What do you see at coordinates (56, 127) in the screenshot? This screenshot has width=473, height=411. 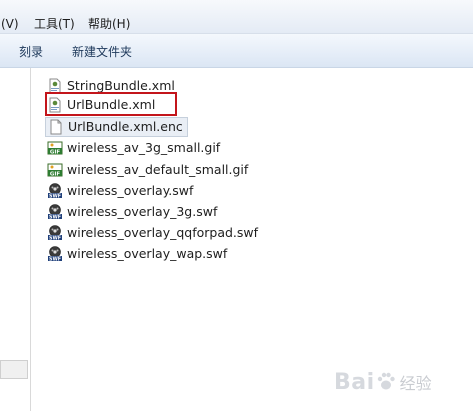 I see `blank-file-icon` at bounding box center [56, 127].